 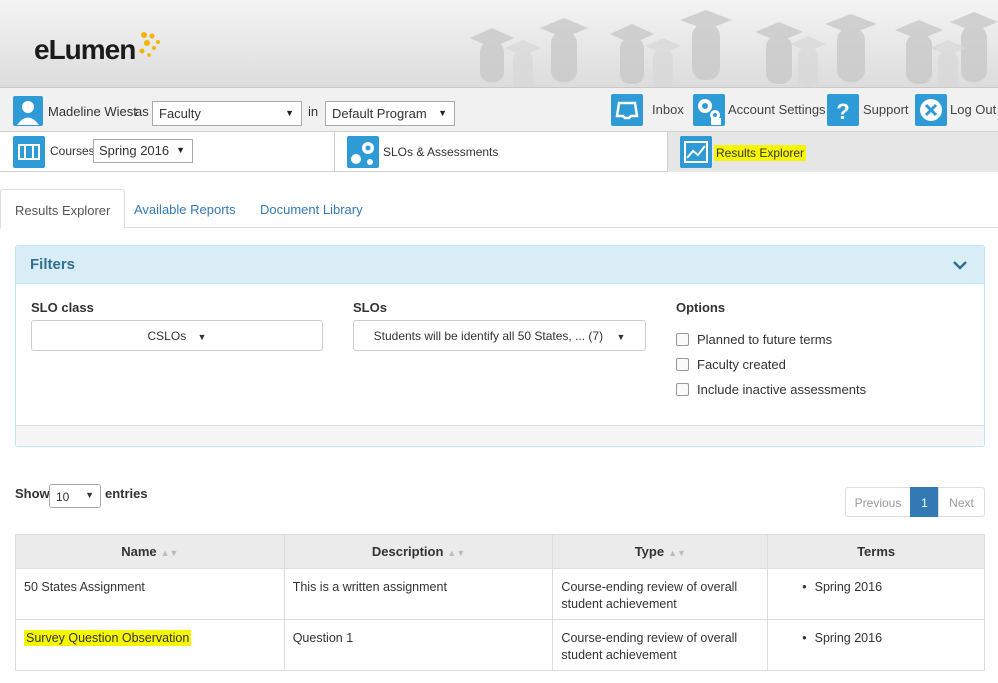 What do you see at coordinates (833, 152) in the screenshot?
I see `results-explorer-module: Results Explorer` at bounding box center [833, 152].